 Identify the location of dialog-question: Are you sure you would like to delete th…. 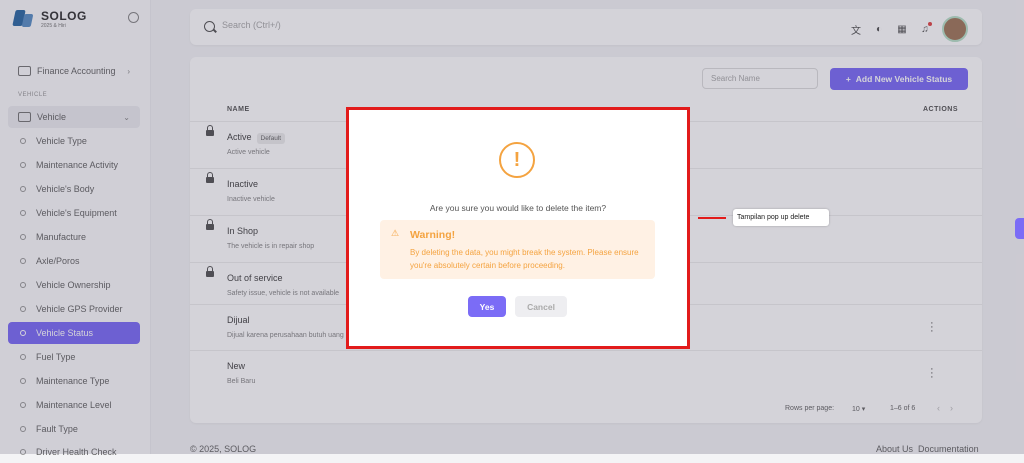
(518, 208).